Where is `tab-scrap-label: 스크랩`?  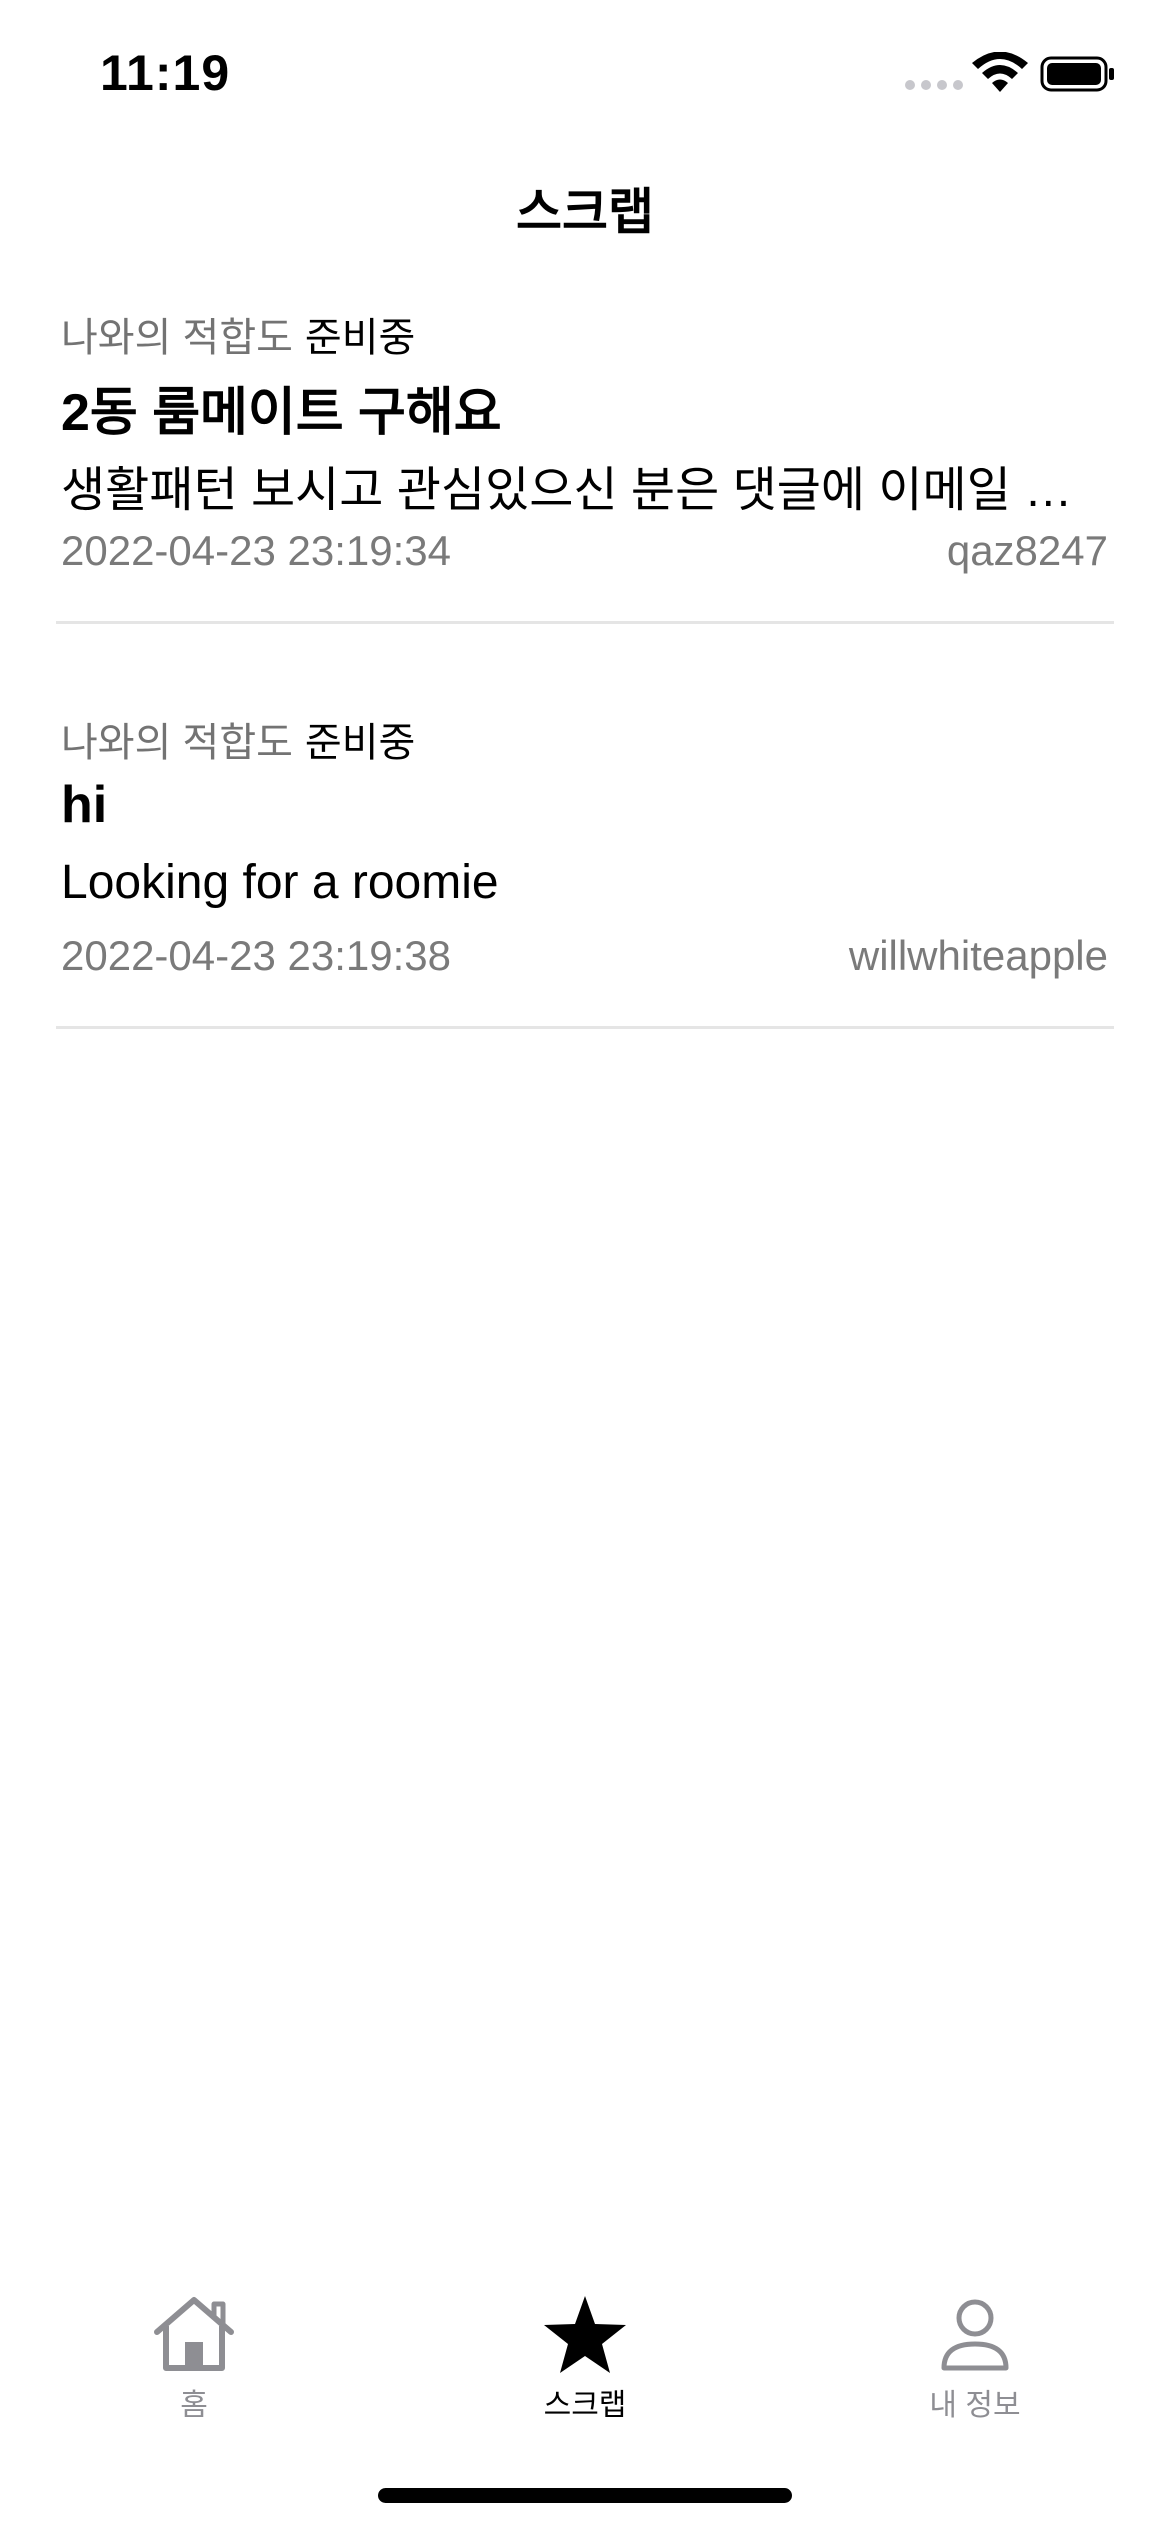 tab-scrap-label: 스크랩 is located at coordinates (585, 2405).